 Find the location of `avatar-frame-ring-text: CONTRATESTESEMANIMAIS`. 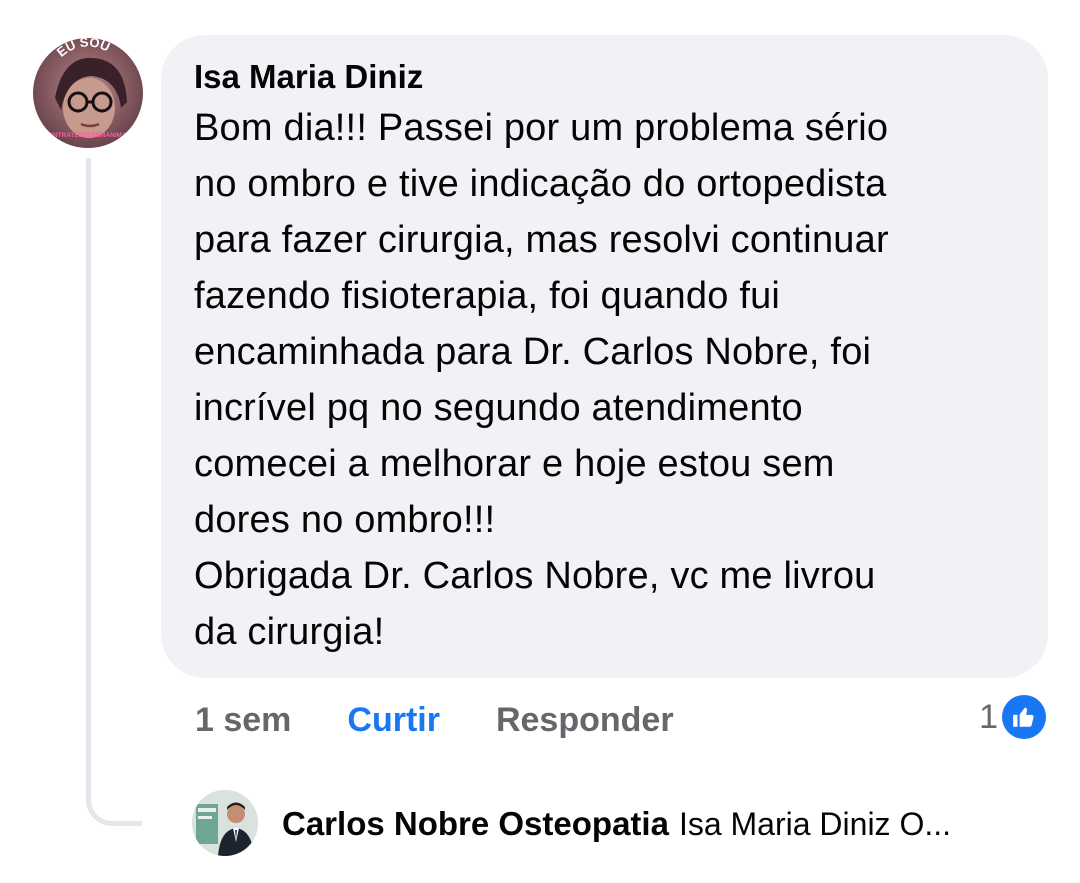

avatar-frame-ring-text: CONTRATESTESEMANIMAIS is located at coordinates (88, 135).